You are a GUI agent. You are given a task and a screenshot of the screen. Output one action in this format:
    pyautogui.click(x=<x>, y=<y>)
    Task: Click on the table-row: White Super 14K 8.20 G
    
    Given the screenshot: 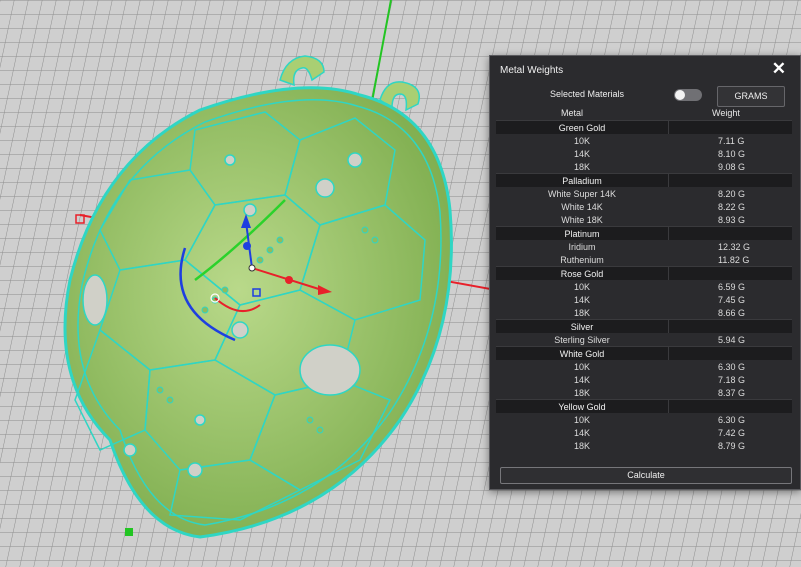 What is the action you would take?
    pyautogui.click(x=644, y=193)
    